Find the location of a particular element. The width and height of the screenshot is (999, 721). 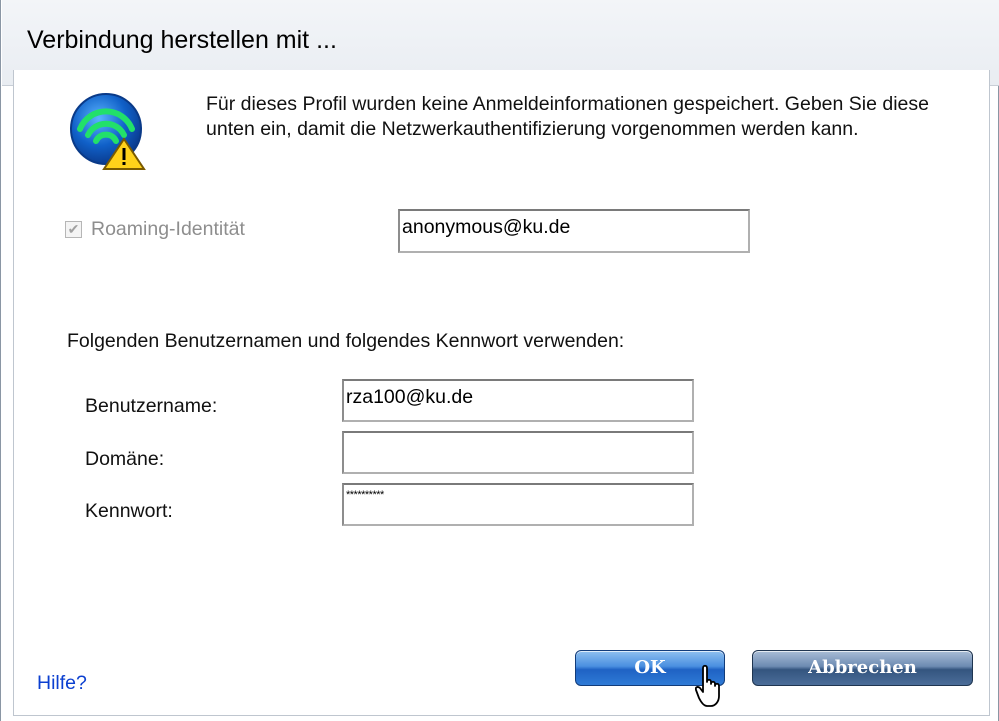

username-input: rza100@ku.de is located at coordinates (518, 400).